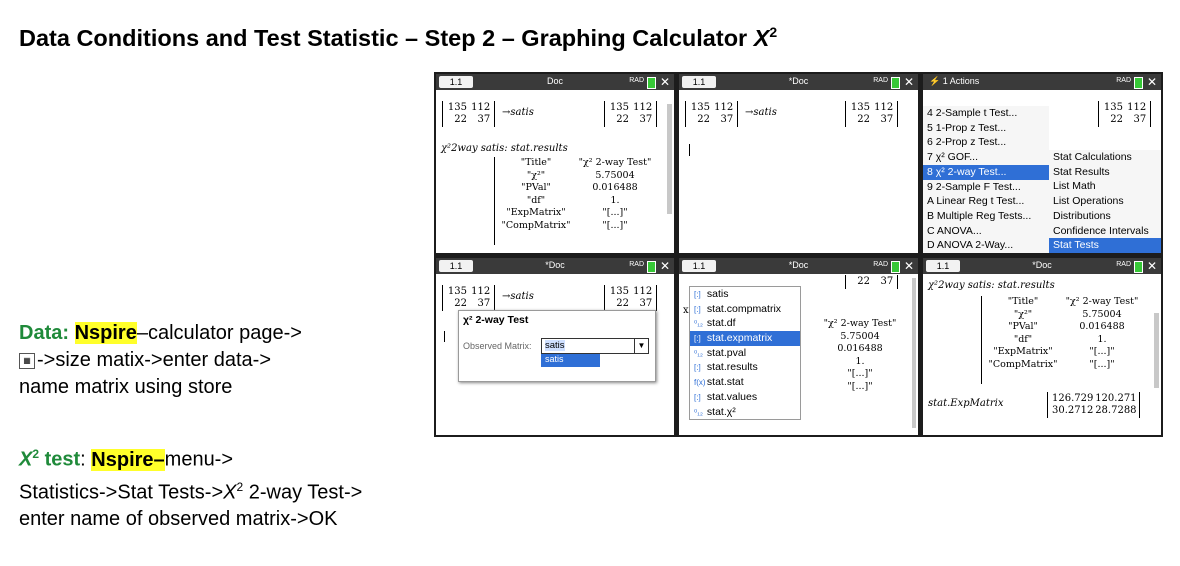 This screenshot has width=1180, height=566. Describe the element at coordinates (966, 403) in the screenshot. I see `exp-matrix-command: stat.ExpMatrix` at that location.